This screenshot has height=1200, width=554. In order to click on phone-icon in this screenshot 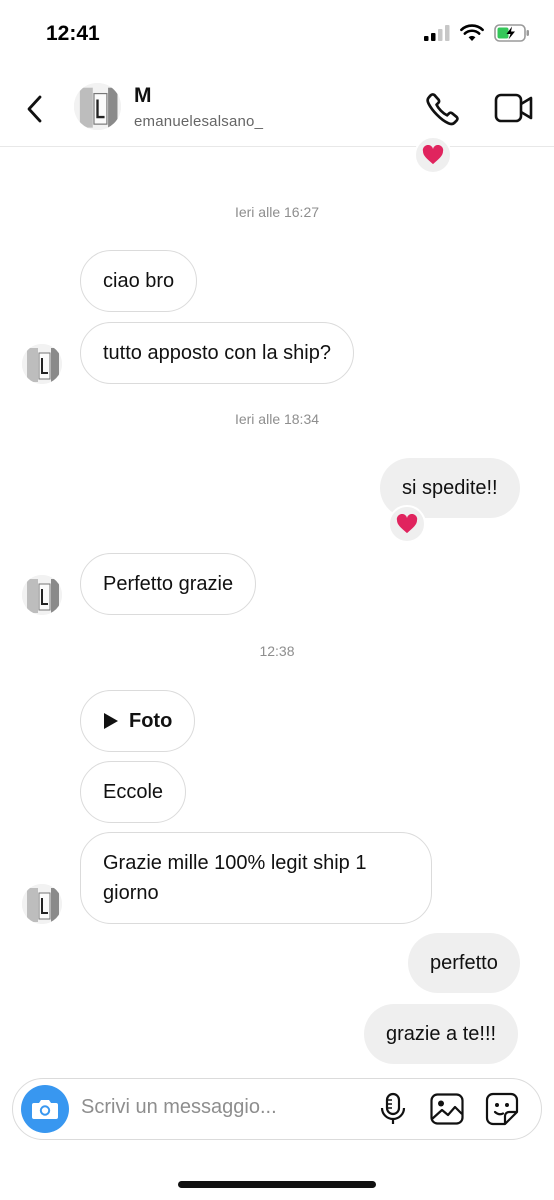, I will do `click(443, 109)`.